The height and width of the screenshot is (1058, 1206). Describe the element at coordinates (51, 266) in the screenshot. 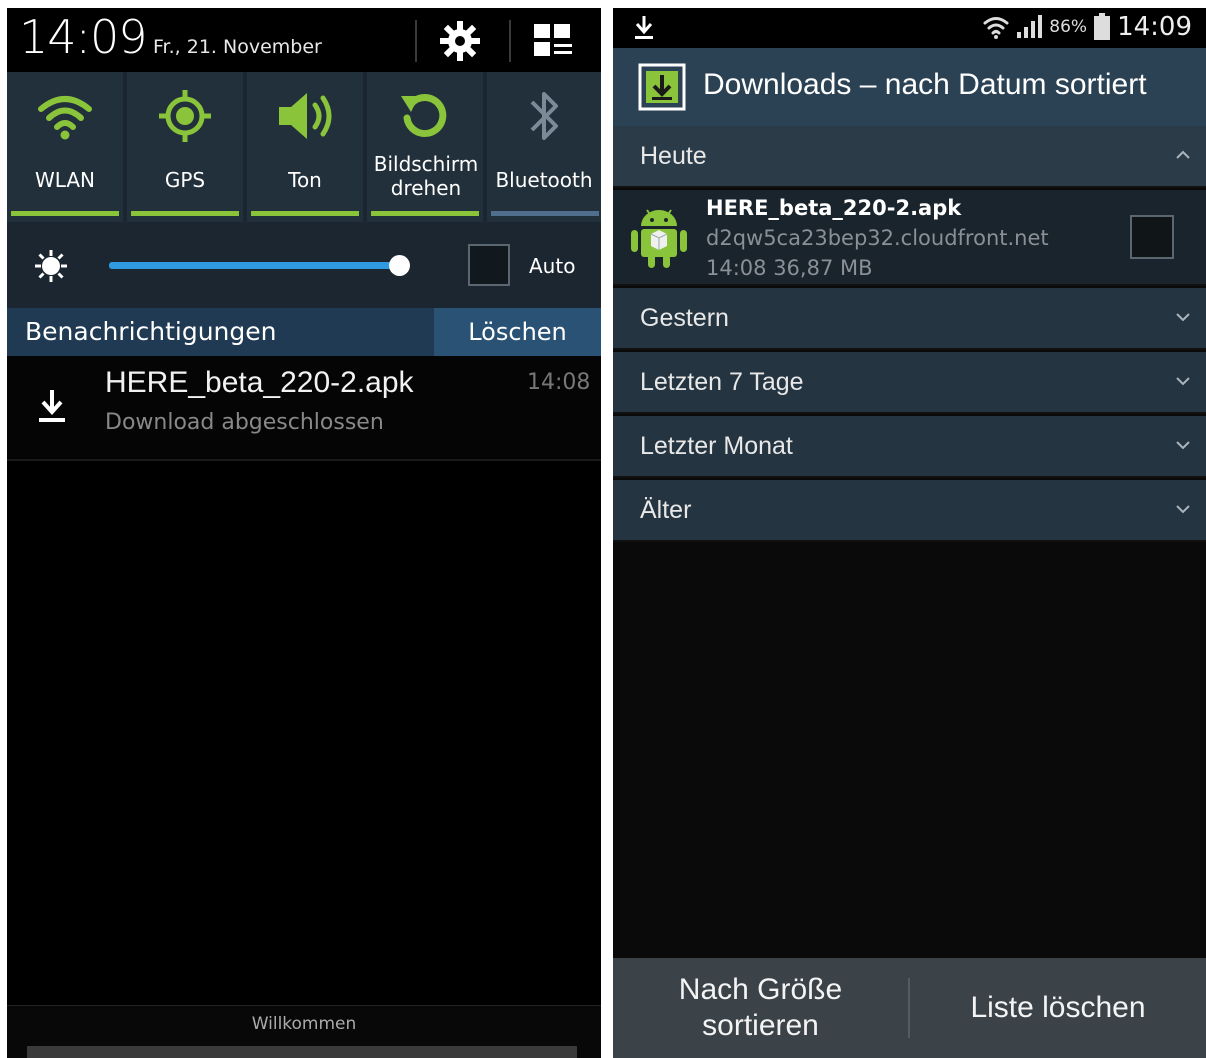

I see `brightness-icon` at that location.